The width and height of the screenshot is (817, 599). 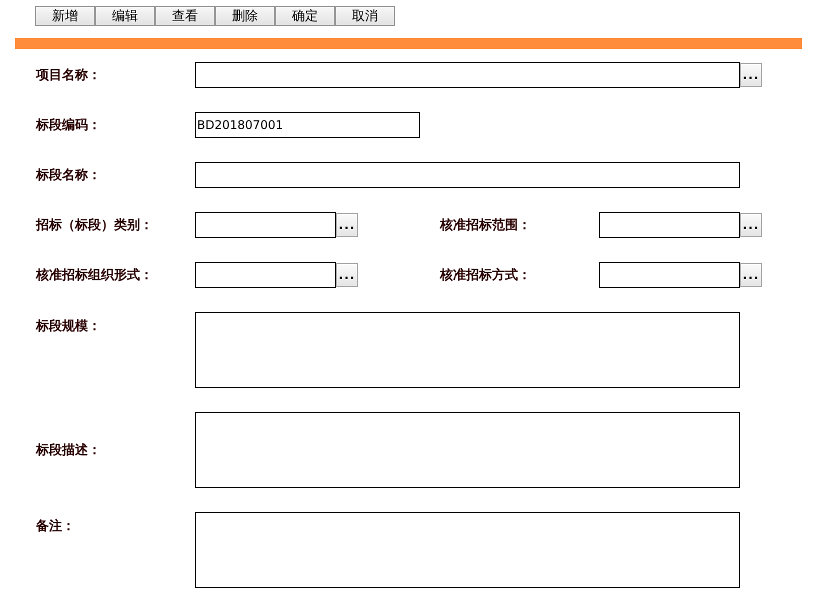 I want to click on field-label: 核准招标方式：, so click(x=486, y=275).